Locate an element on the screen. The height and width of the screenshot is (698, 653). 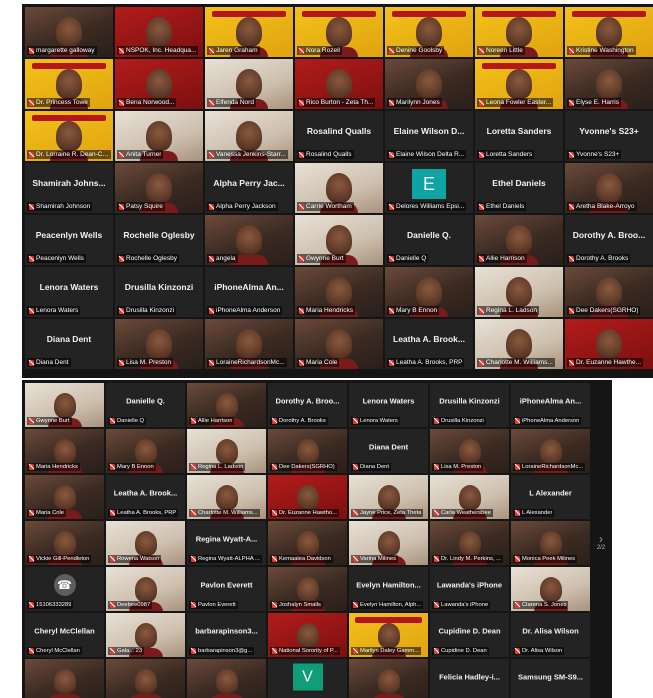
participant-tile: Kristine Washington is located at coordinates (609, 32).